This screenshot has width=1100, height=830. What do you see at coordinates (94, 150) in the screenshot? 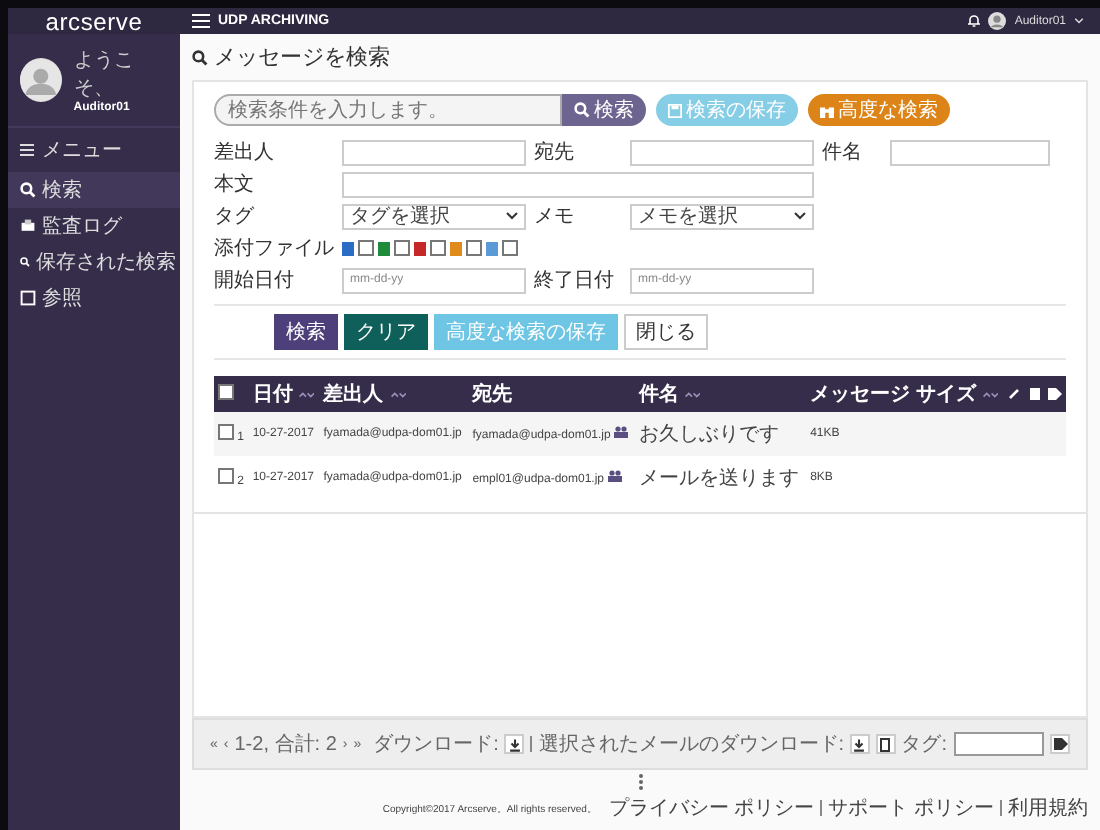
I see `menu-header: メニュー` at bounding box center [94, 150].